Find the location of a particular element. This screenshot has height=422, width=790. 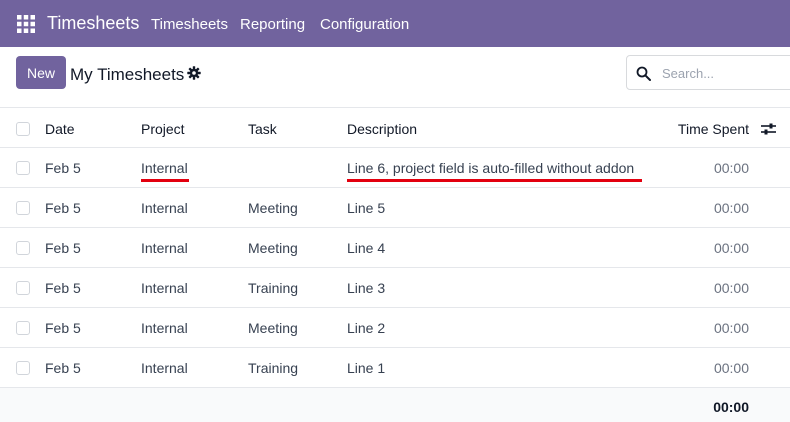

table-footer: 00:00 is located at coordinates (395, 405).